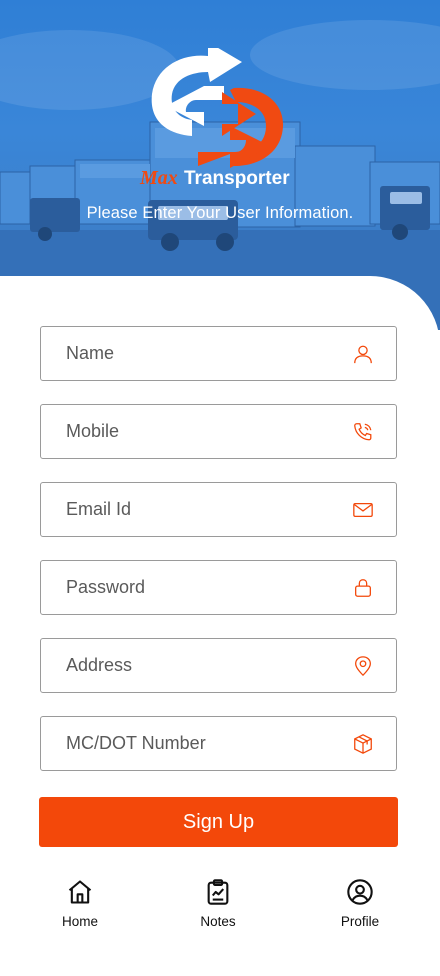  What do you see at coordinates (186, 509) in the screenshot?
I see `email-input` at bounding box center [186, 509].